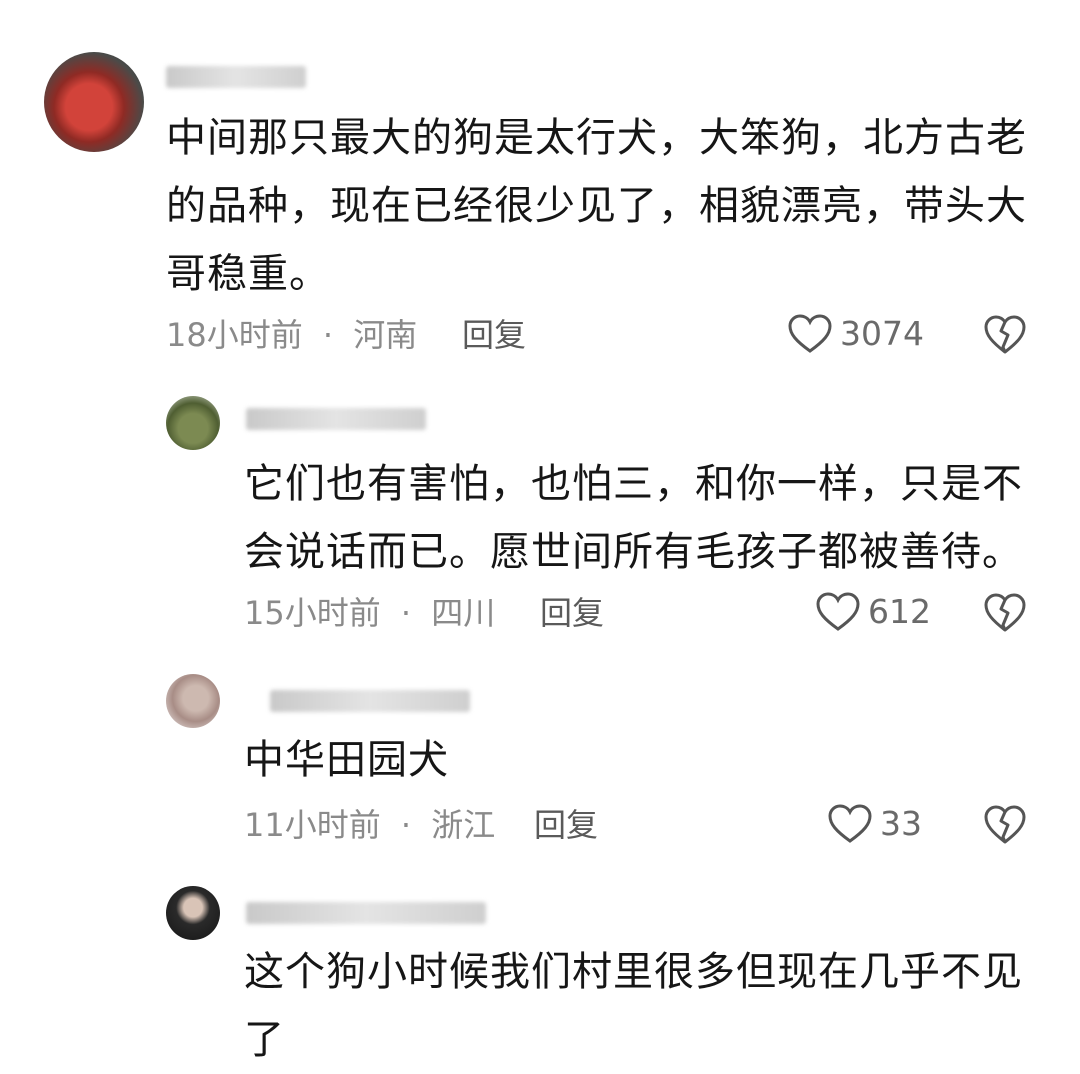 The height and width of the screenshot is (1074, 1080). Describe the element at coordinates (633, 1006) in the screenshot. I see `comment-text: 这个狗小时候我们村里很多但现在几乎不见 了` at that location.